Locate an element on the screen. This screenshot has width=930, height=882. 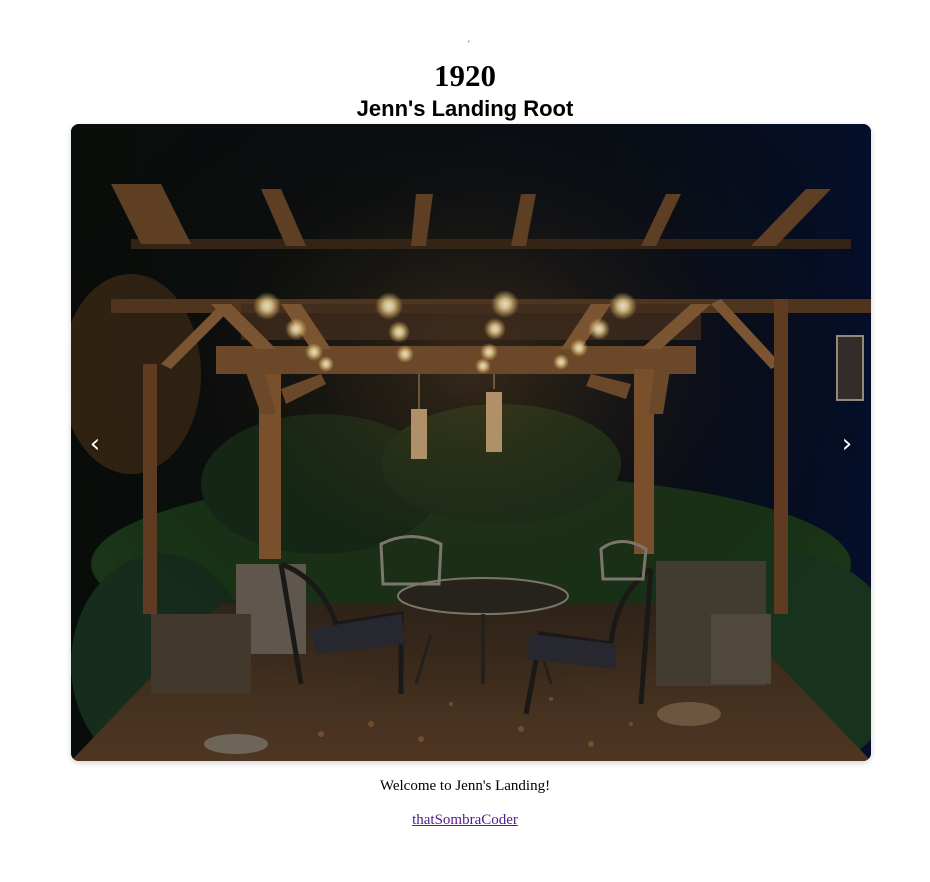
credit: thatSombraCoder is located at coordinates (465, 820).